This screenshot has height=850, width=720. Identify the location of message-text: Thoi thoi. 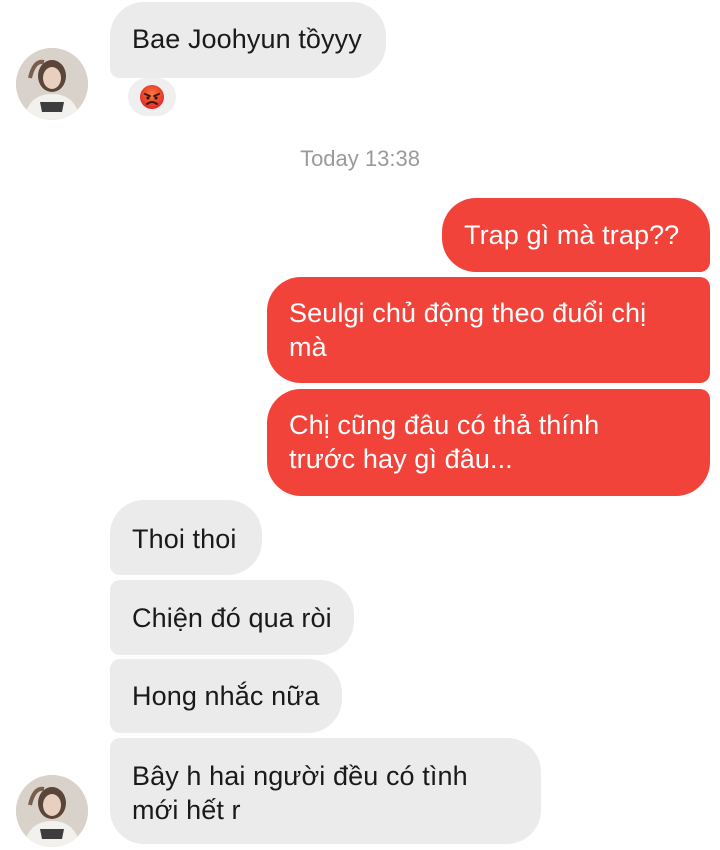
(184, 539).